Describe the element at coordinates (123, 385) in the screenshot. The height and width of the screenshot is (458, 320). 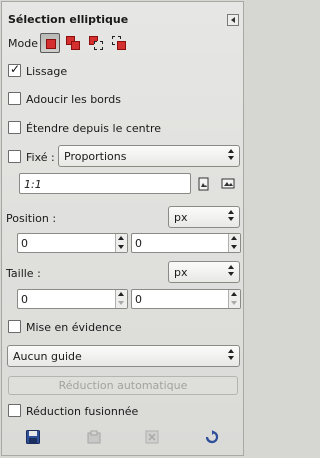
I see `auto-shrink-button: Réduction automatique` at that location.